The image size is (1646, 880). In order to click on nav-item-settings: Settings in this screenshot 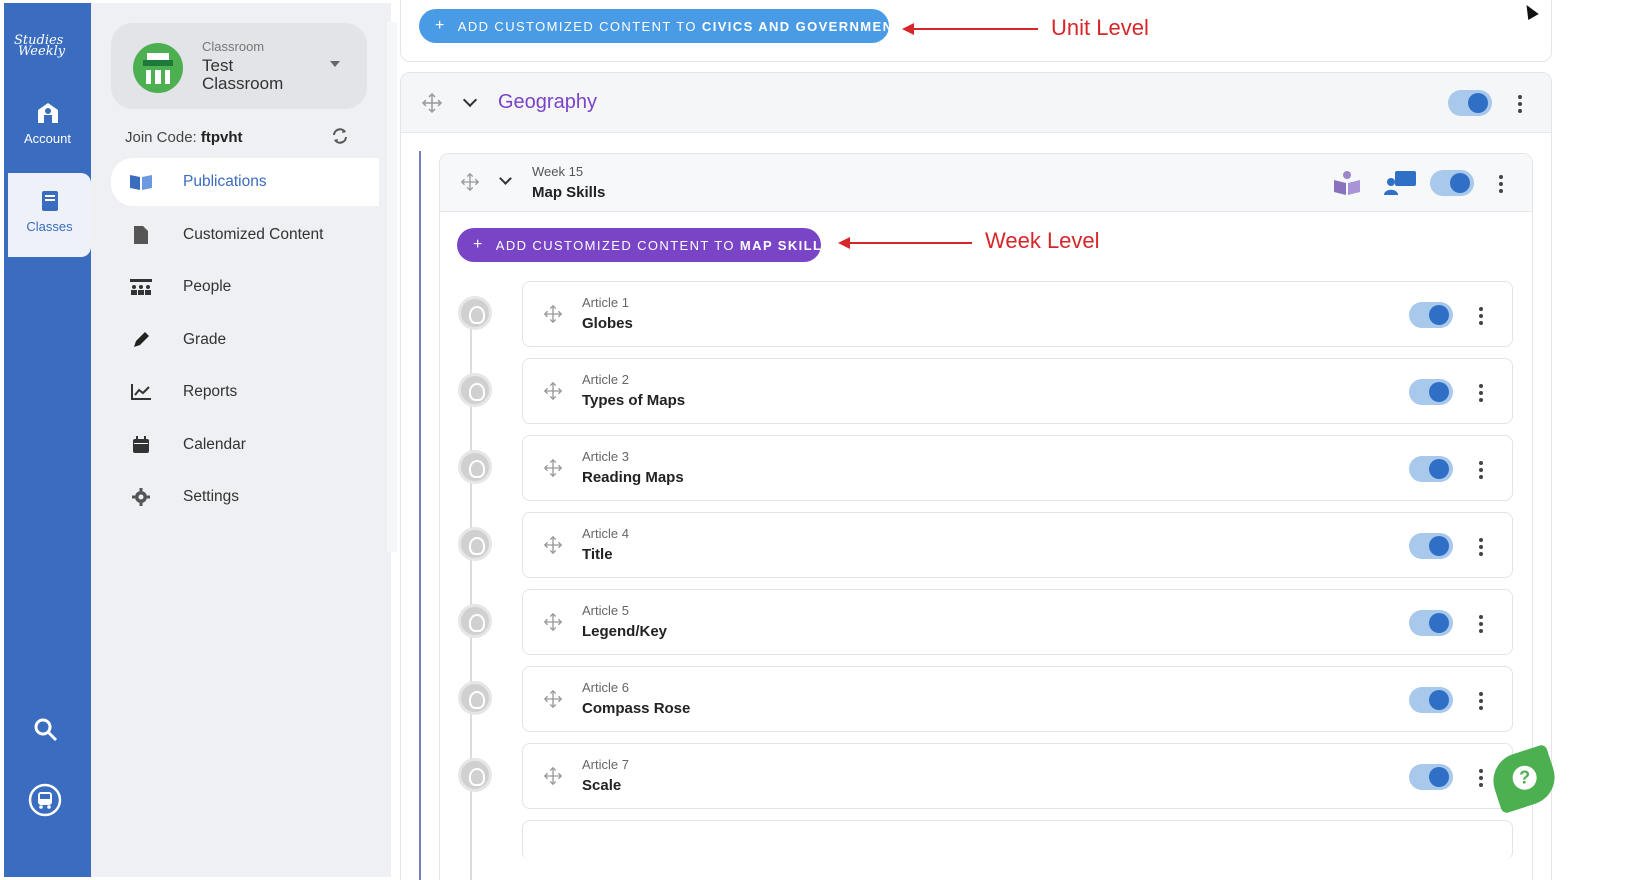, I will do `click(245, 497)`.